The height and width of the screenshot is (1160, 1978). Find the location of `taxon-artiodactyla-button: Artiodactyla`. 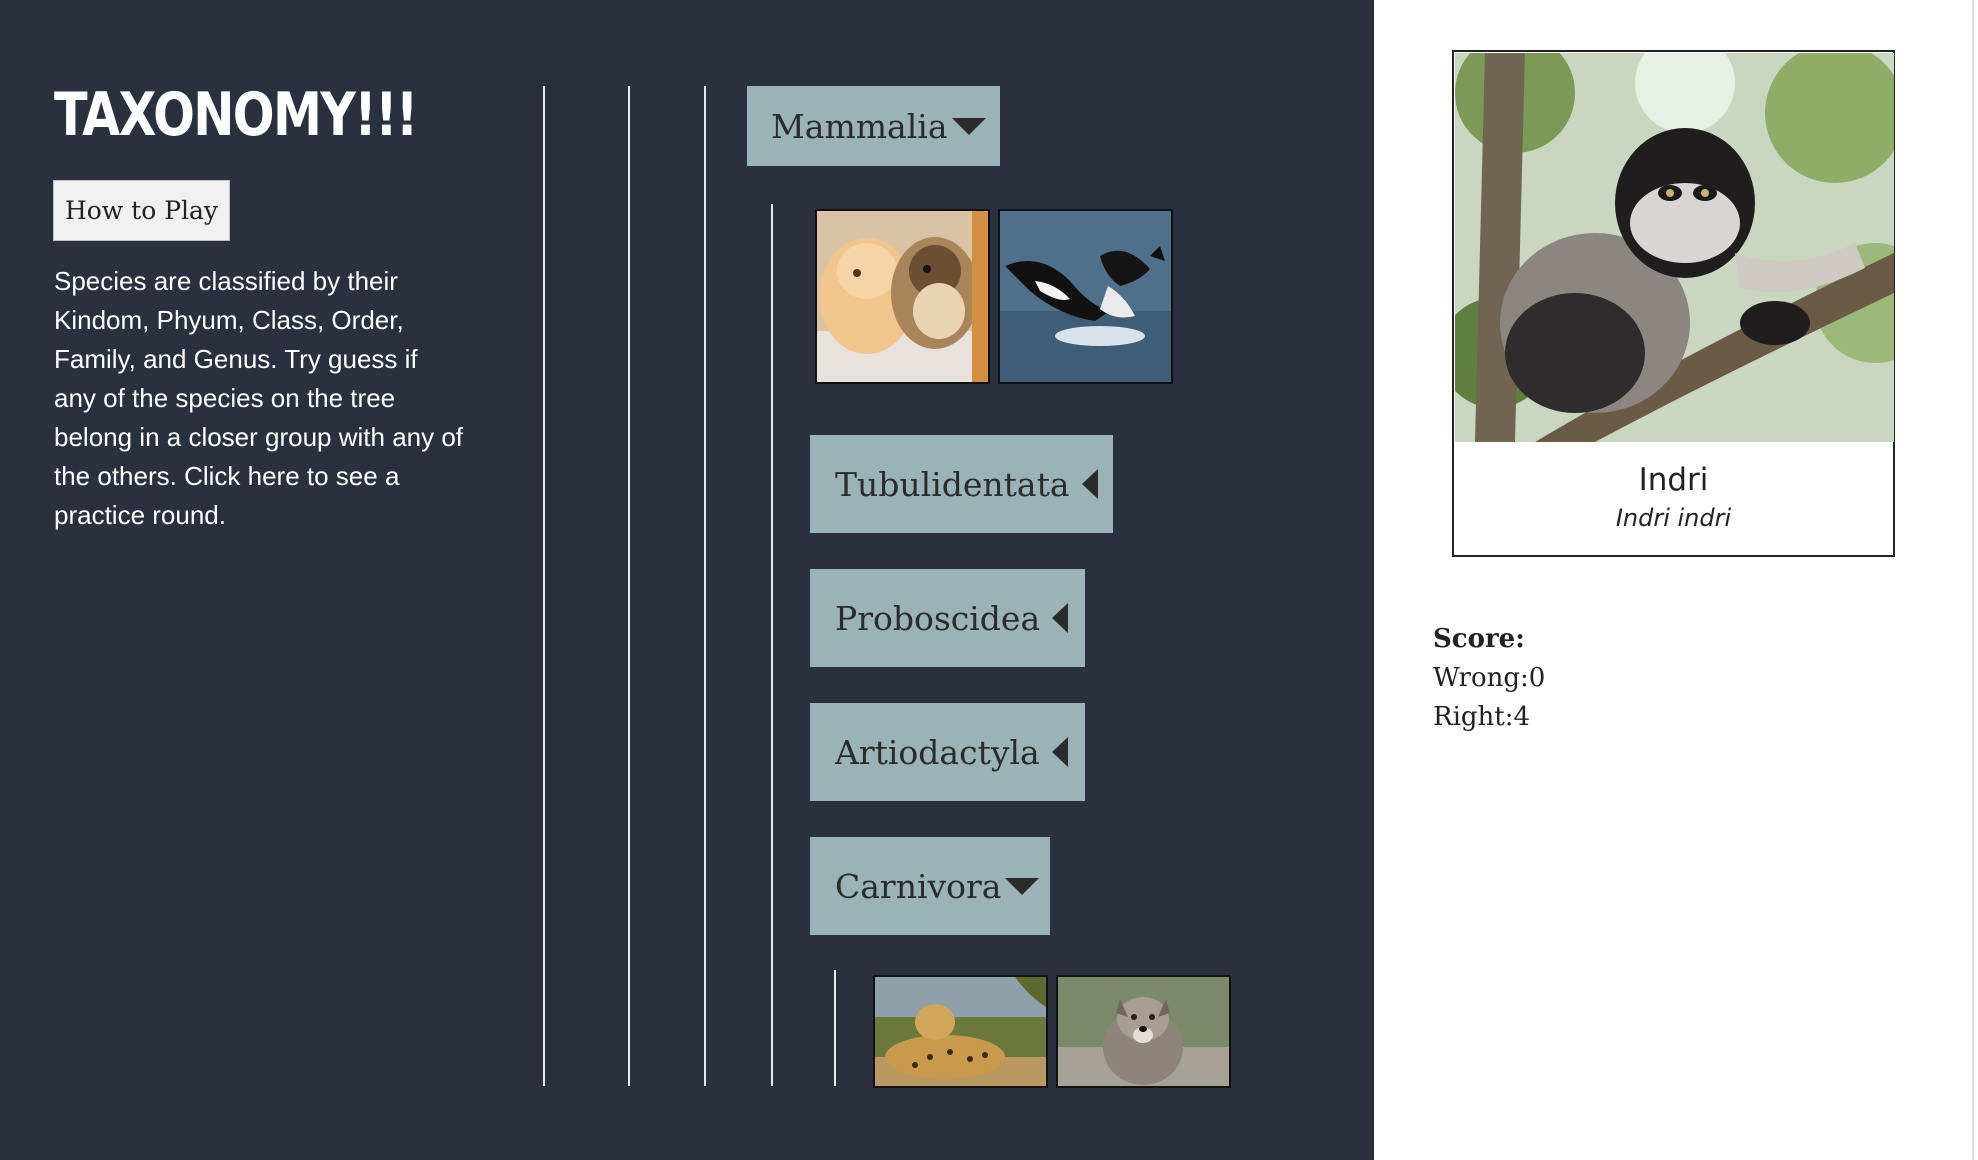

taxon-artiodactyla-button: Artiodactyla is located at coordinates (947, 752).